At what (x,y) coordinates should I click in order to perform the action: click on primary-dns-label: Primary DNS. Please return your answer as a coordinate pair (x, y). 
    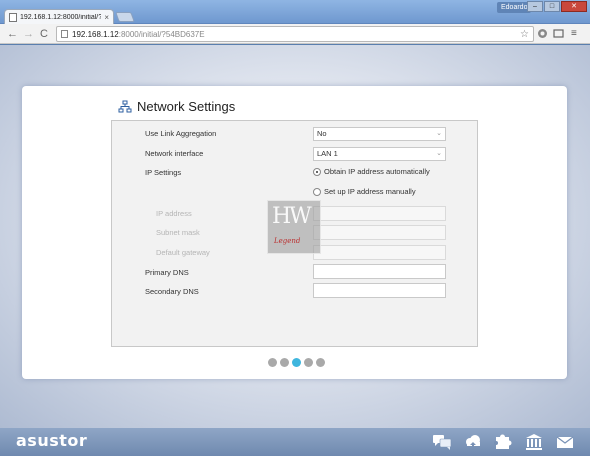
    Looking at the image, I should click on (167, 272).